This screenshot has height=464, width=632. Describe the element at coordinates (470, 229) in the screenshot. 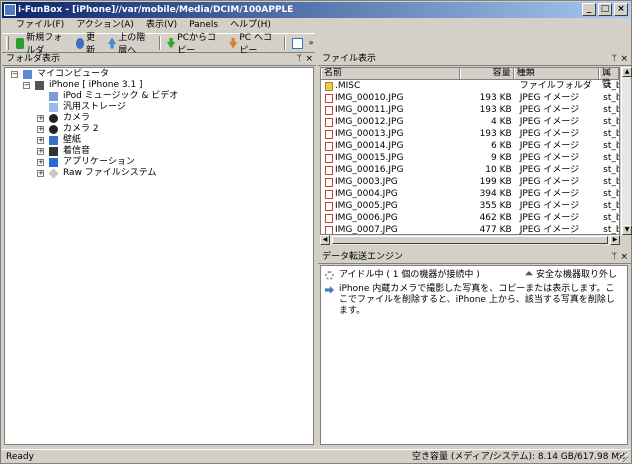

I see `table-row: IMG_0007.JPG 477 KB JPEG イメージ st_bl` at that location.